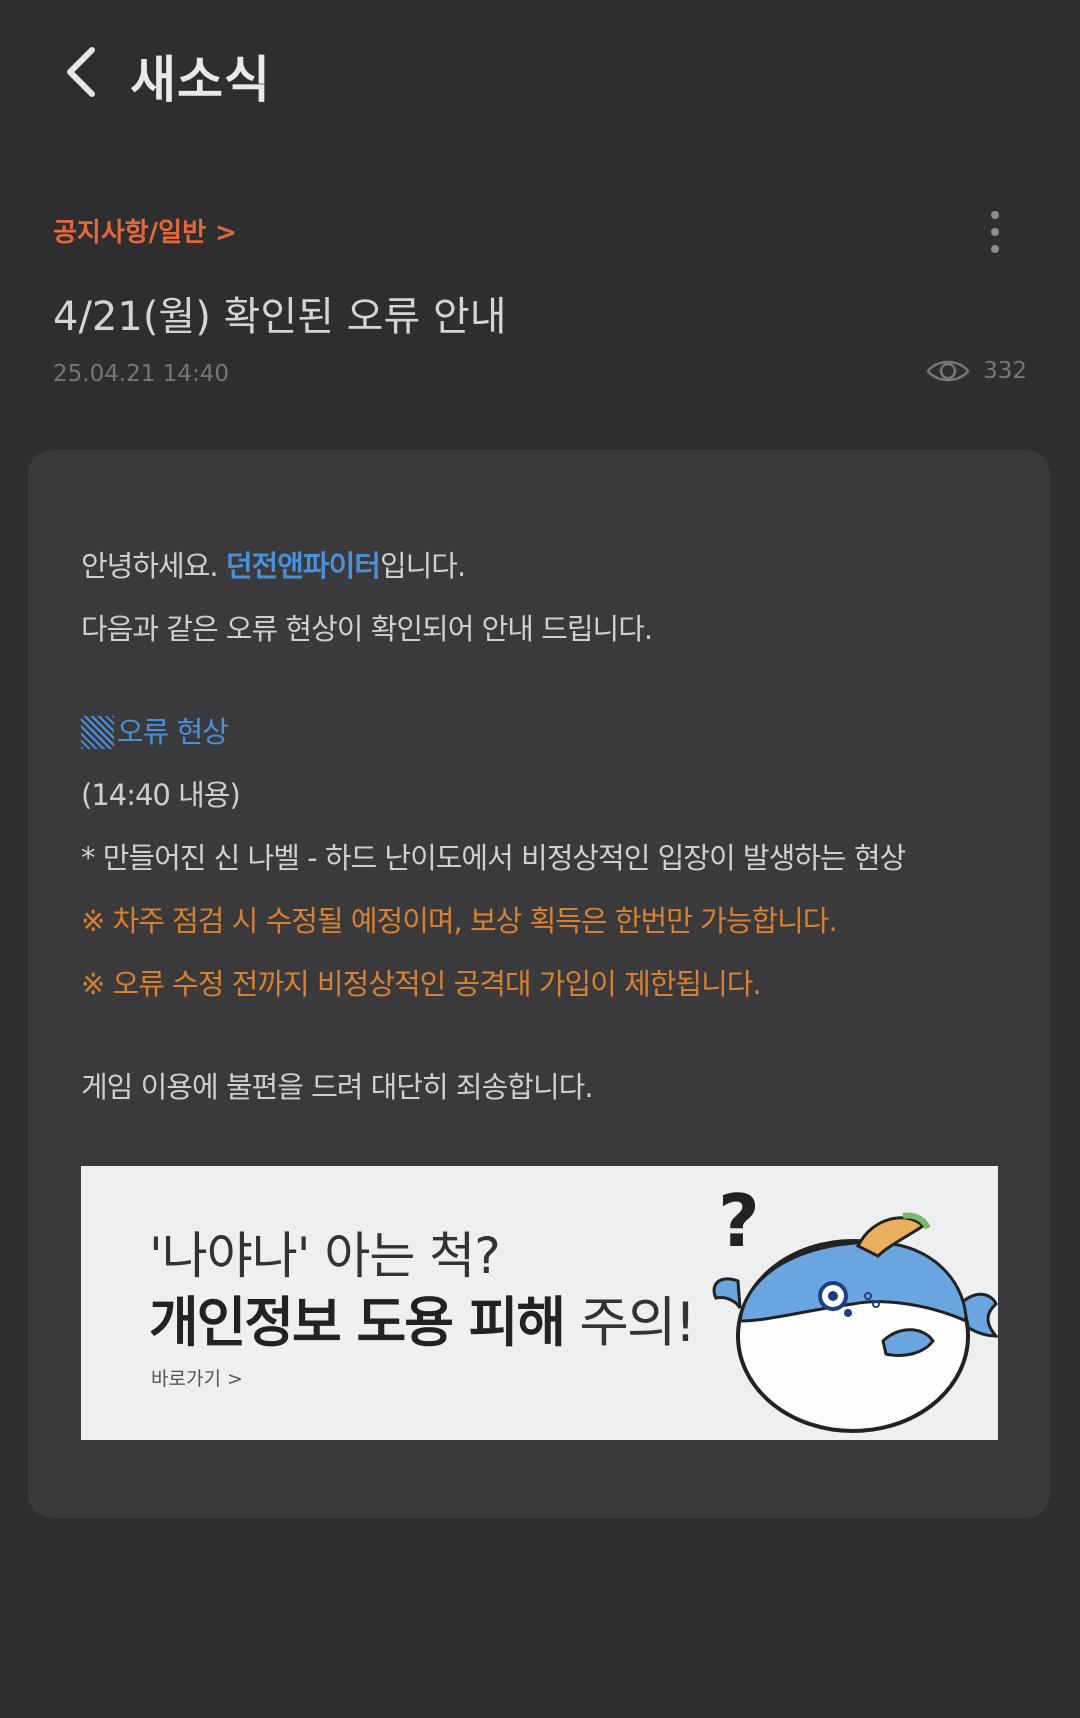 The image size is (1080, 1718). What do you see at coordinates (459, 921) in the screenshot?
I see `warning-line-1: ※ 차주 점검 시 수정될 예정이며, 보상 획득은 한번만 가능합니다.` at bounding box center [459, 921].